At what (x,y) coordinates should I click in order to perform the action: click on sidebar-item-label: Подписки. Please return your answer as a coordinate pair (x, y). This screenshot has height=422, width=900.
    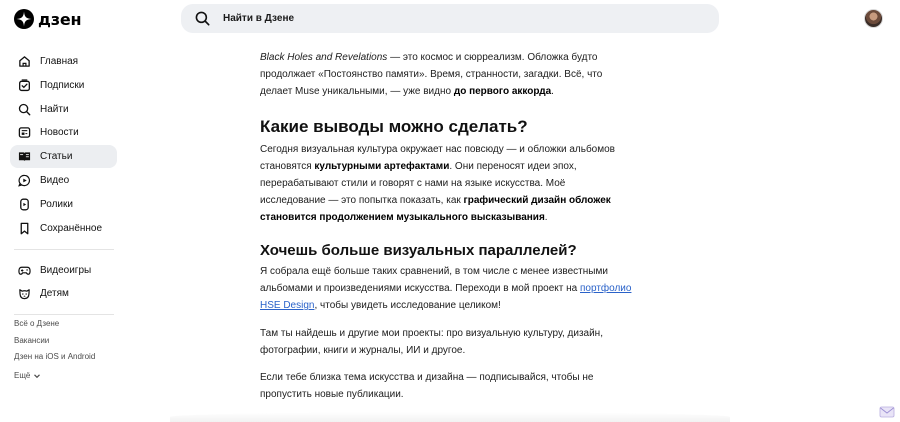
    Looking at the image, I should click on (62, 85).